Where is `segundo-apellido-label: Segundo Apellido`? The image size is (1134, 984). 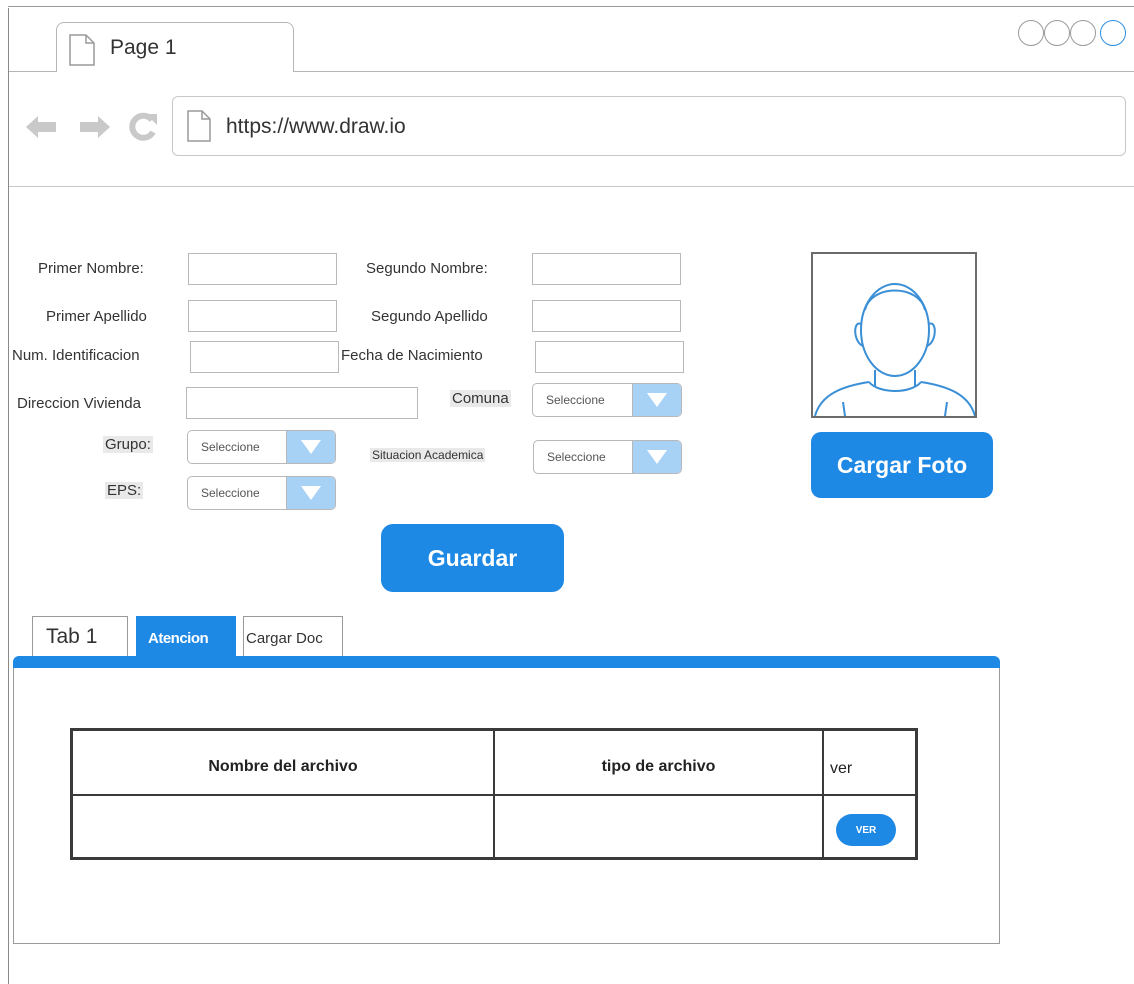
segundo-apellido-label: Segundo Apellido is located at coordinates (429, 316).